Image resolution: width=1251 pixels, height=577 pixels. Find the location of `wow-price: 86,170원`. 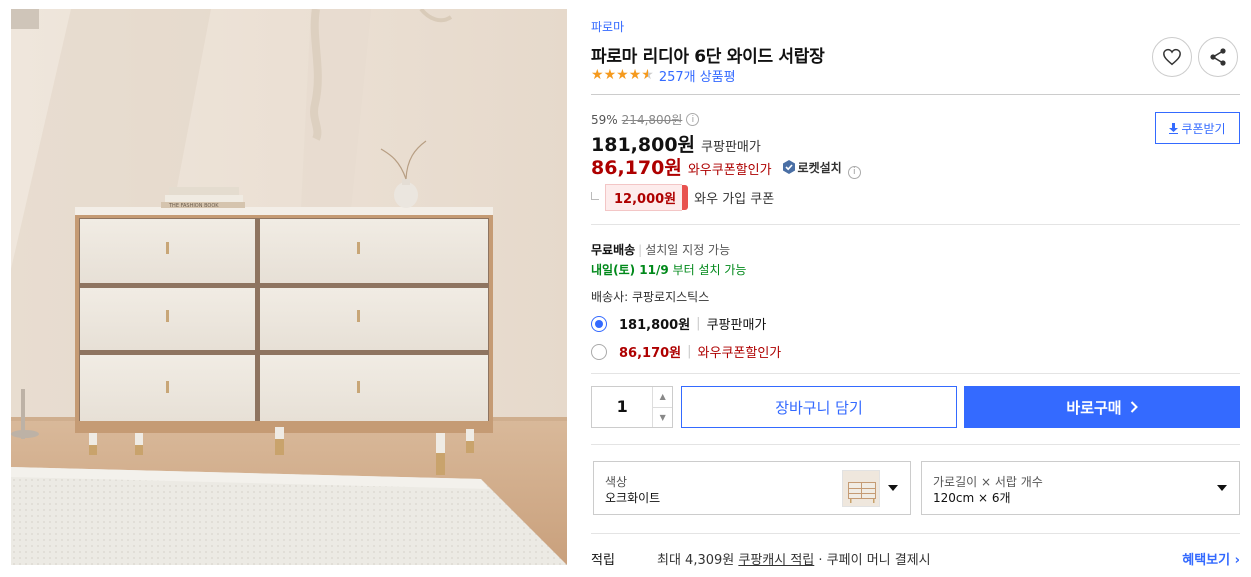

wow-price: 86,170원 is located at coordinates (636, 168).